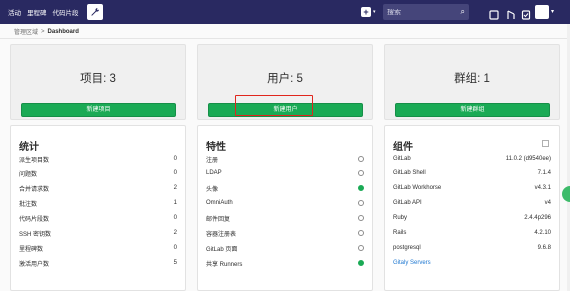 The image size is (570, 291). What do you see at coordinates (472, 233) in the screenshot?
I see `component-row: Rails 4.2.10` at bounding box center [472, 233].